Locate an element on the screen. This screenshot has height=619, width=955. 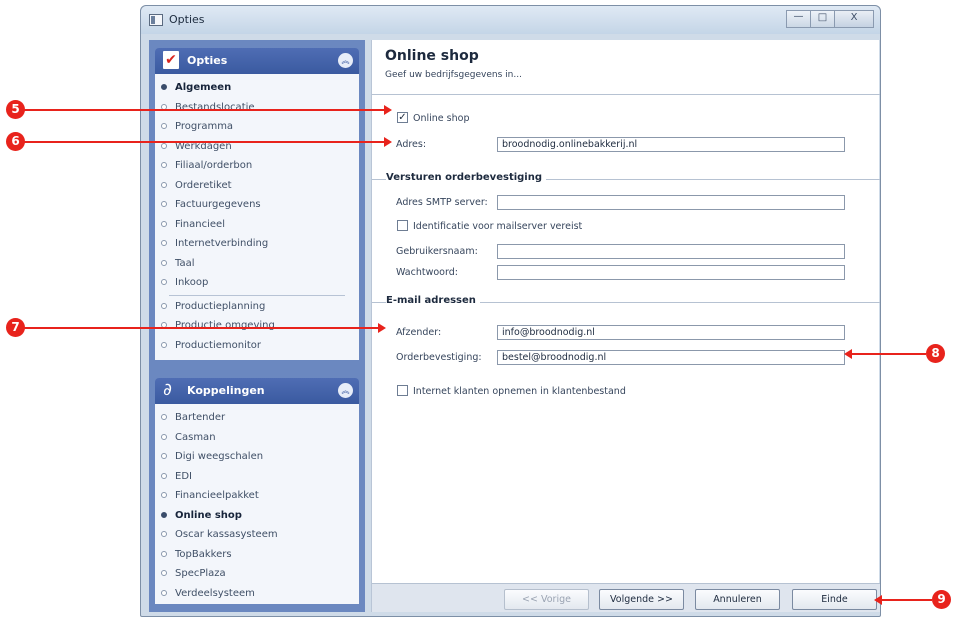
sidebar-item: Productieplanning is located at coordinates (257, 306).